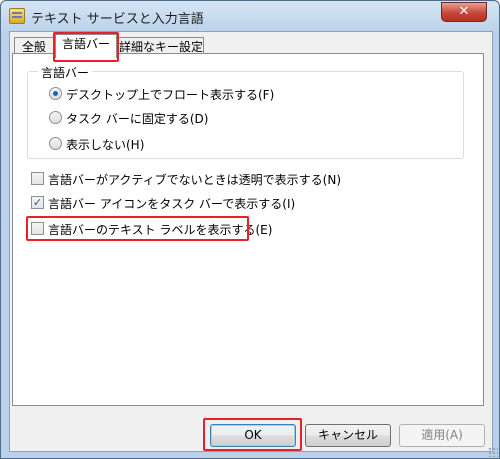  What do you see at coordinates (55, 93) in the screenshot?
I see `radio-float-desktop` at bounding box center [55, 93].